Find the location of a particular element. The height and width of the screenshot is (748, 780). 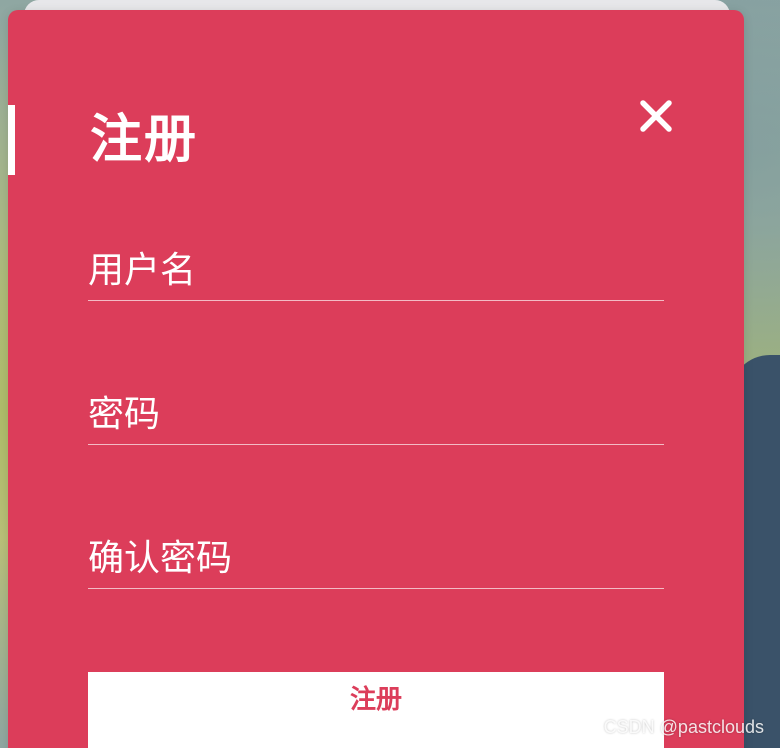

active-indicator is located at coordinates (11, 140).